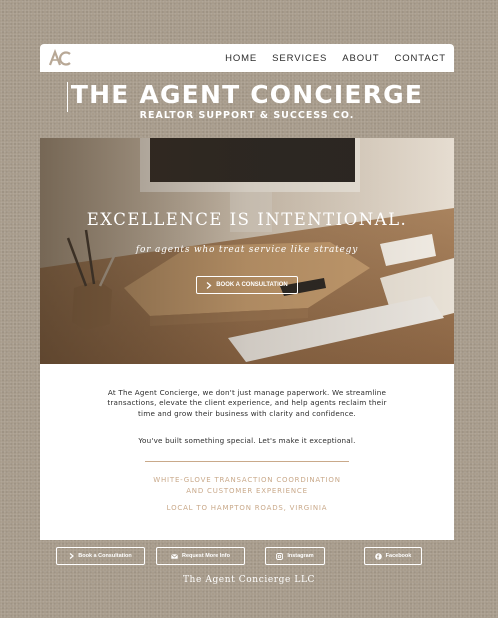 This screenshot has height=618, width=498. I want to click on footer-book-consultation-button: Book a Consultation, so click(100, 556).